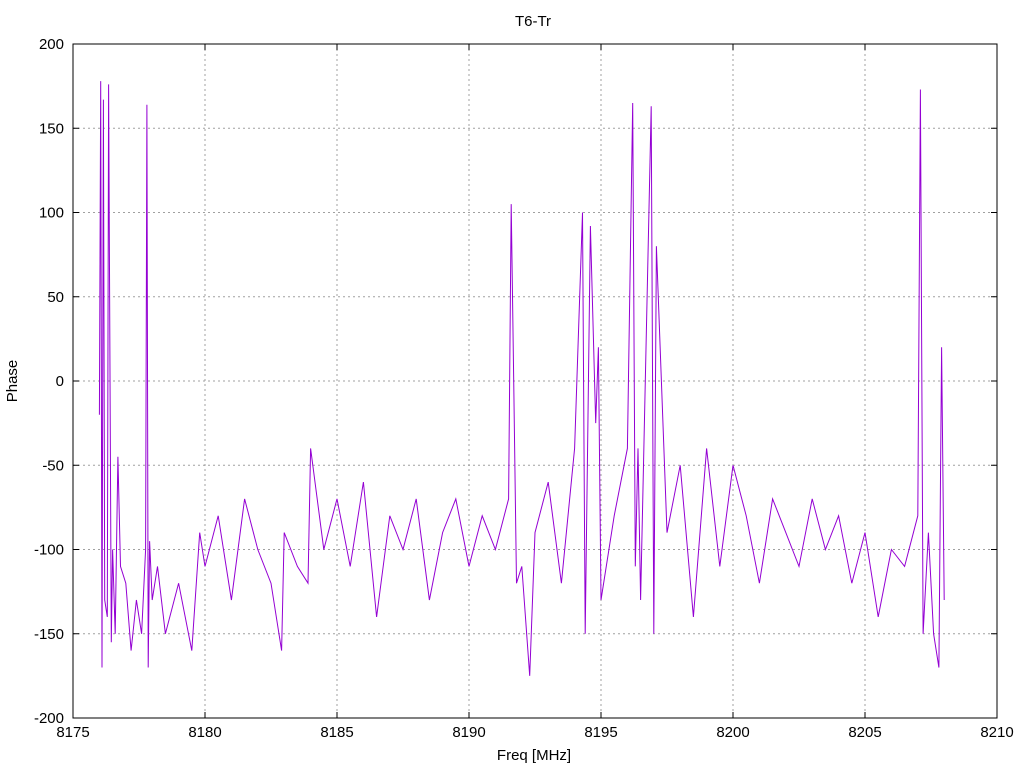 The width and height of the screenshot is (1024, 773). I want to click on x-tick-label: 8210, so click(996, 732).